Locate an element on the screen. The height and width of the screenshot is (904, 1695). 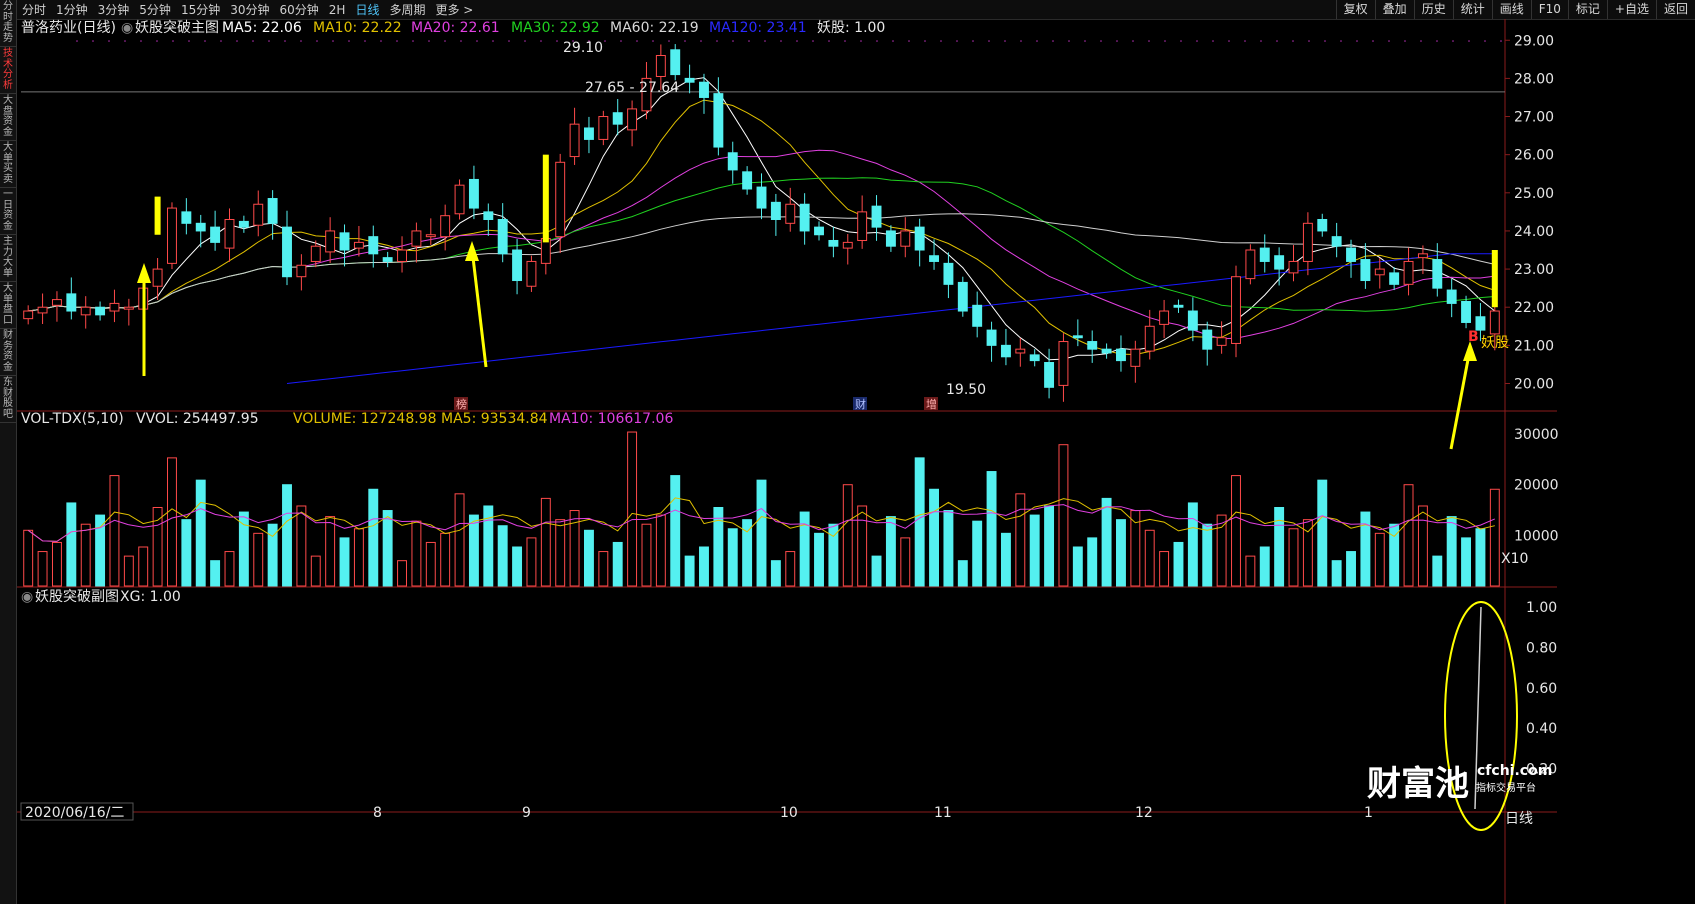
period-tab-3: 5分钟 is located at coordinates (155, 9).